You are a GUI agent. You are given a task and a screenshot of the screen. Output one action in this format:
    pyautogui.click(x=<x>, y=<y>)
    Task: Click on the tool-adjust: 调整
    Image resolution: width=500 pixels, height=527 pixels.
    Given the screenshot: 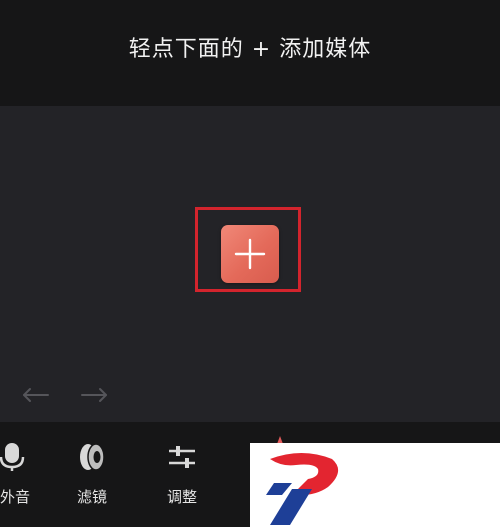 What is the action you would take?
    pyautogui.click(x=182, y=478)
    